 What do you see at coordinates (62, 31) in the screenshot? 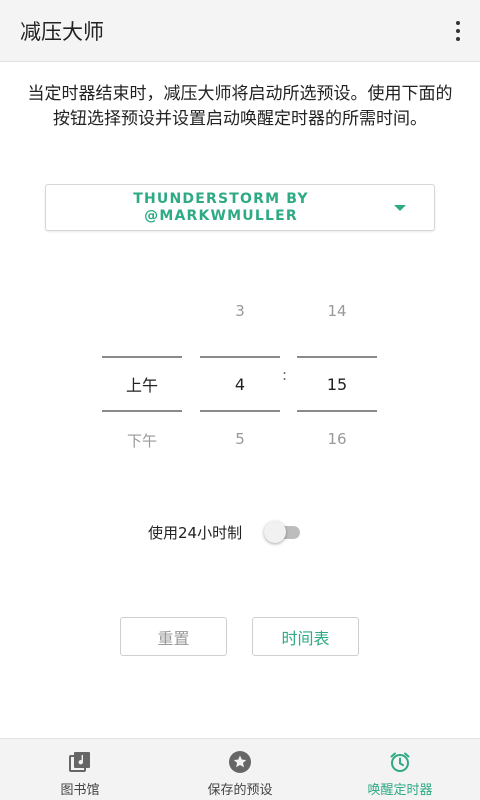
I see `app-title: 减压大师` at bounding box center [62, 31].